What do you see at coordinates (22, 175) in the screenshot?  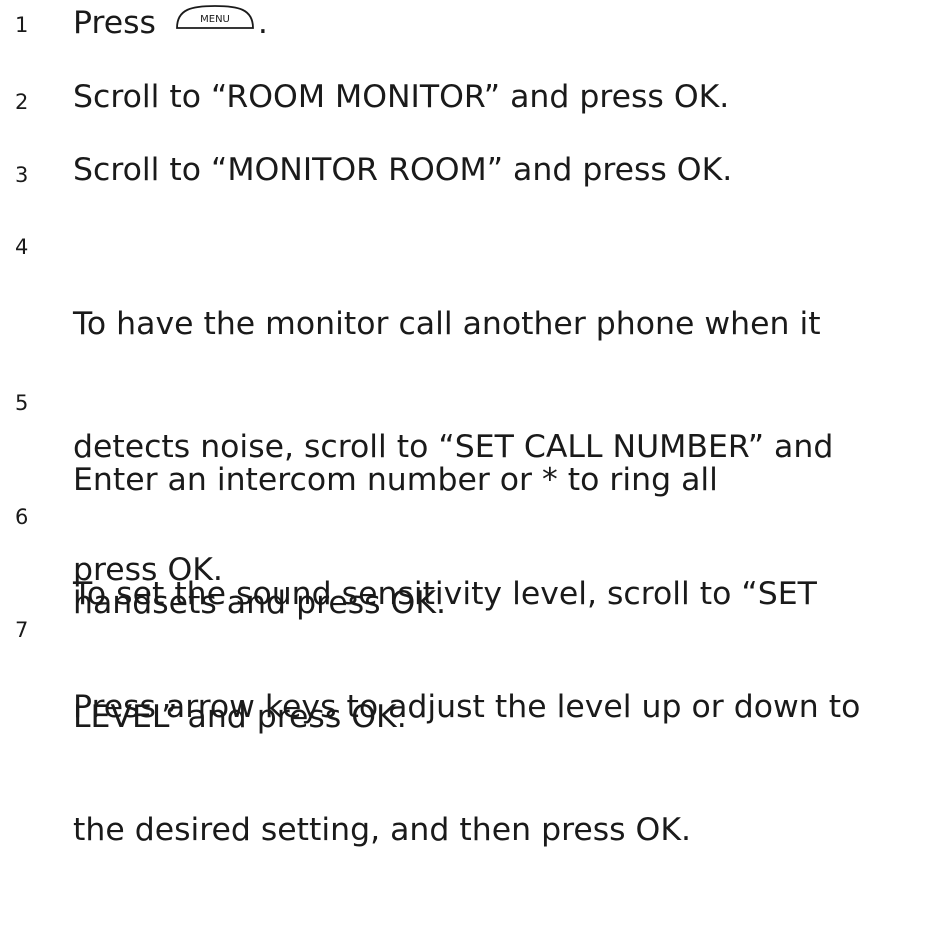 I see `step-number: 3` at bounding box center [22, 175].